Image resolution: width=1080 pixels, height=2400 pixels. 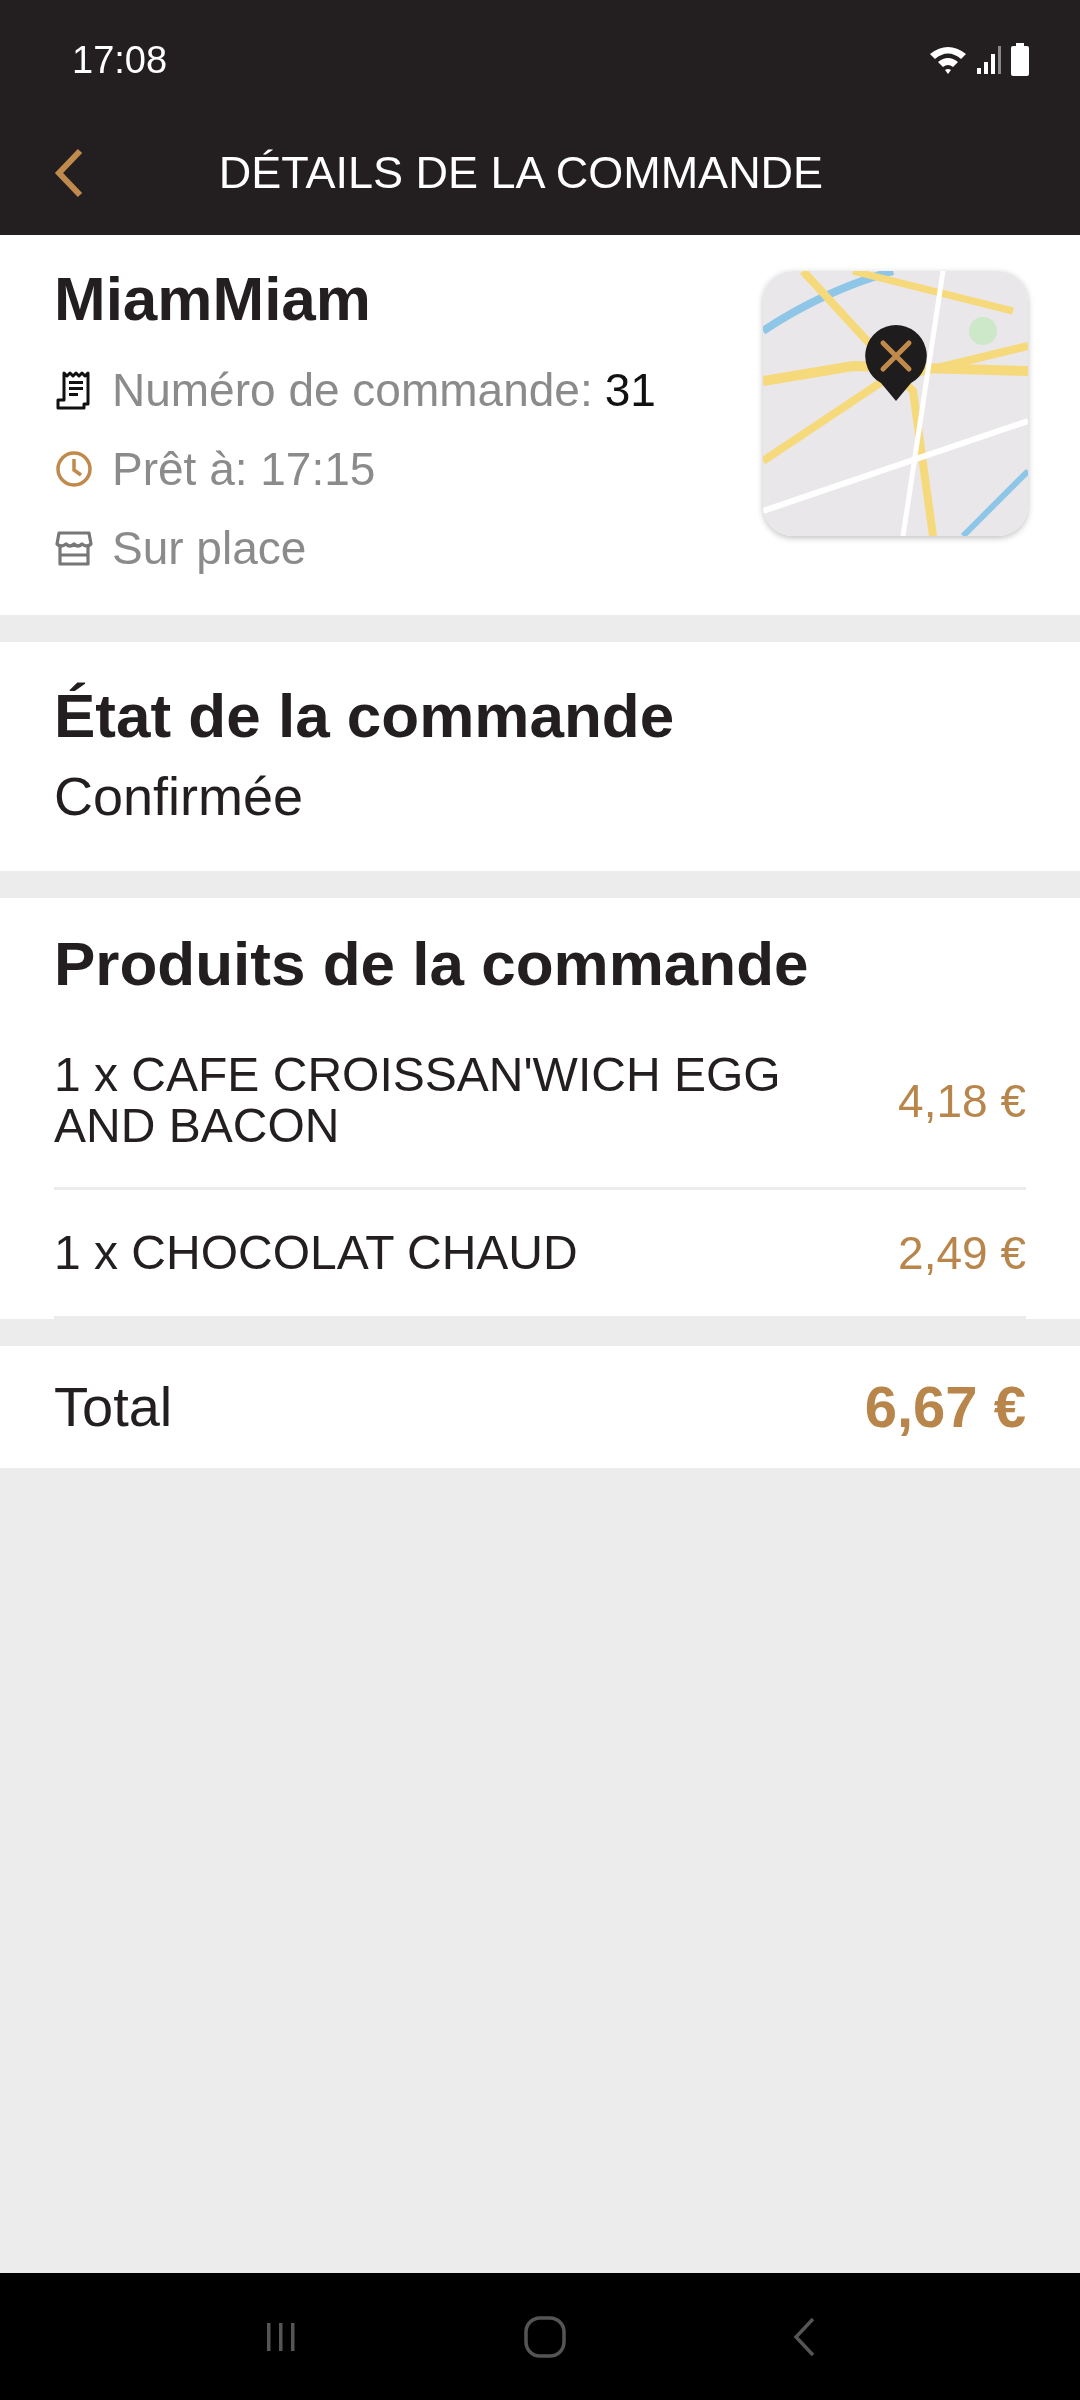 I want to click on home-icon, so click(x=545, y=2336).